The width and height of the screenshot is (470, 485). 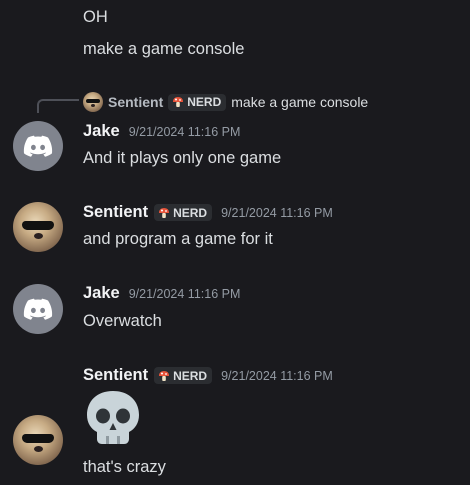 I want to click on reply-text: make a game console, so click(x=299, y=102).